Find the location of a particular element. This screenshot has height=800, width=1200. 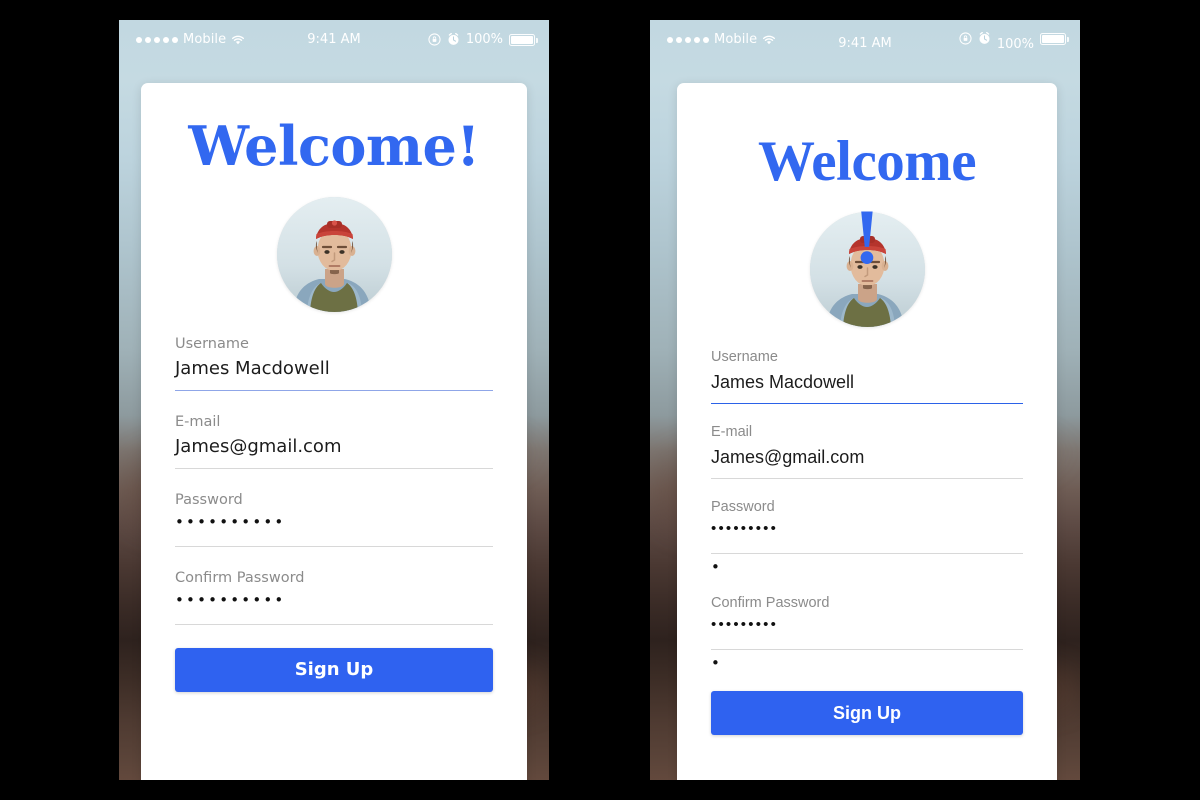

avatar-container is located at coordinates (334, 254).